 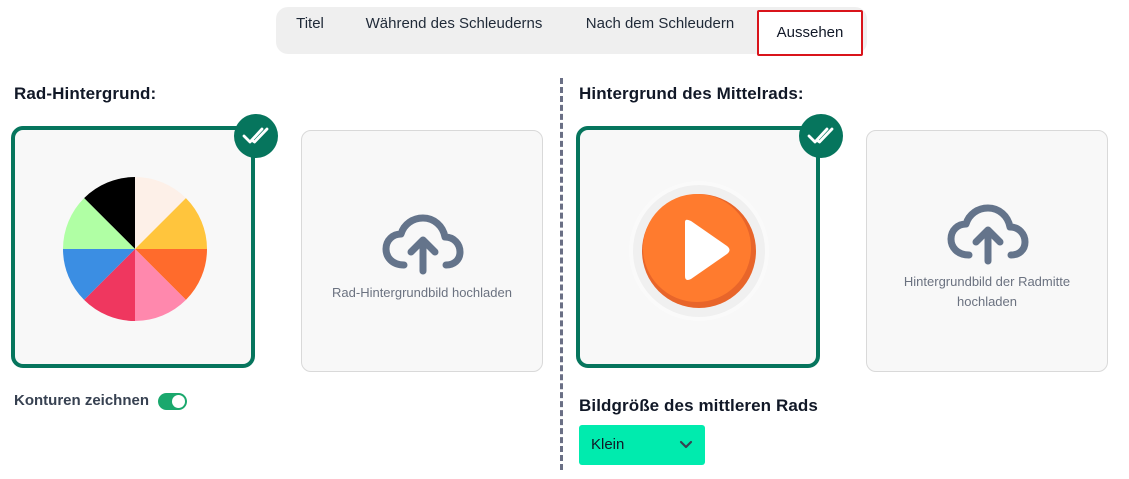 I want to click on outline-toggle, so click(x=172, y=401).